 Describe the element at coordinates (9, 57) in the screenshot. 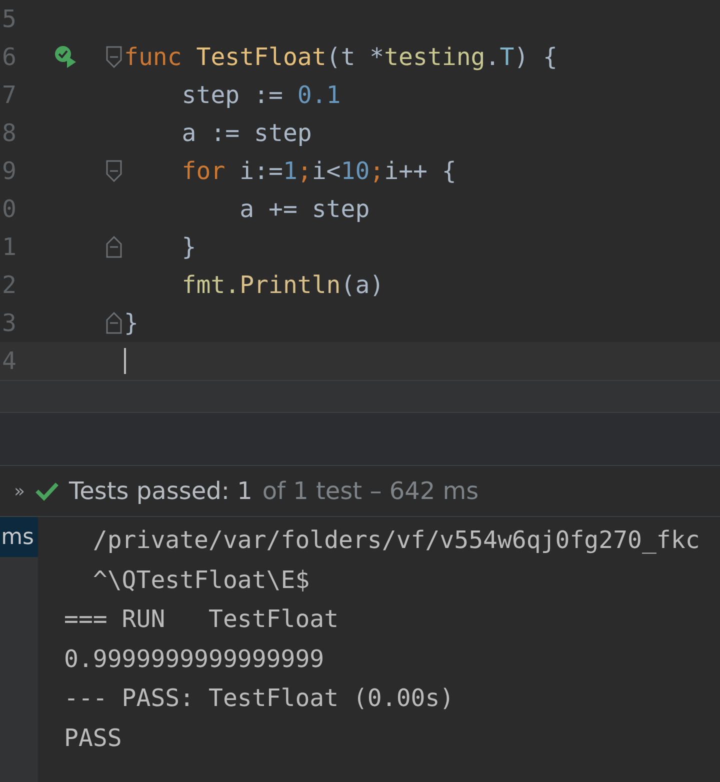

I see `line-number: 6` at that location.